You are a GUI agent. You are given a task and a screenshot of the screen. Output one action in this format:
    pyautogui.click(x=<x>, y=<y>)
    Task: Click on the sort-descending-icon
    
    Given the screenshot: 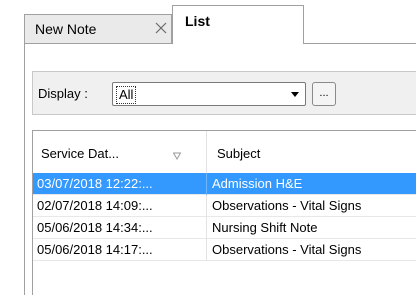 What is the action you would take?
    pyautogui.click(x=177, y=154)
    